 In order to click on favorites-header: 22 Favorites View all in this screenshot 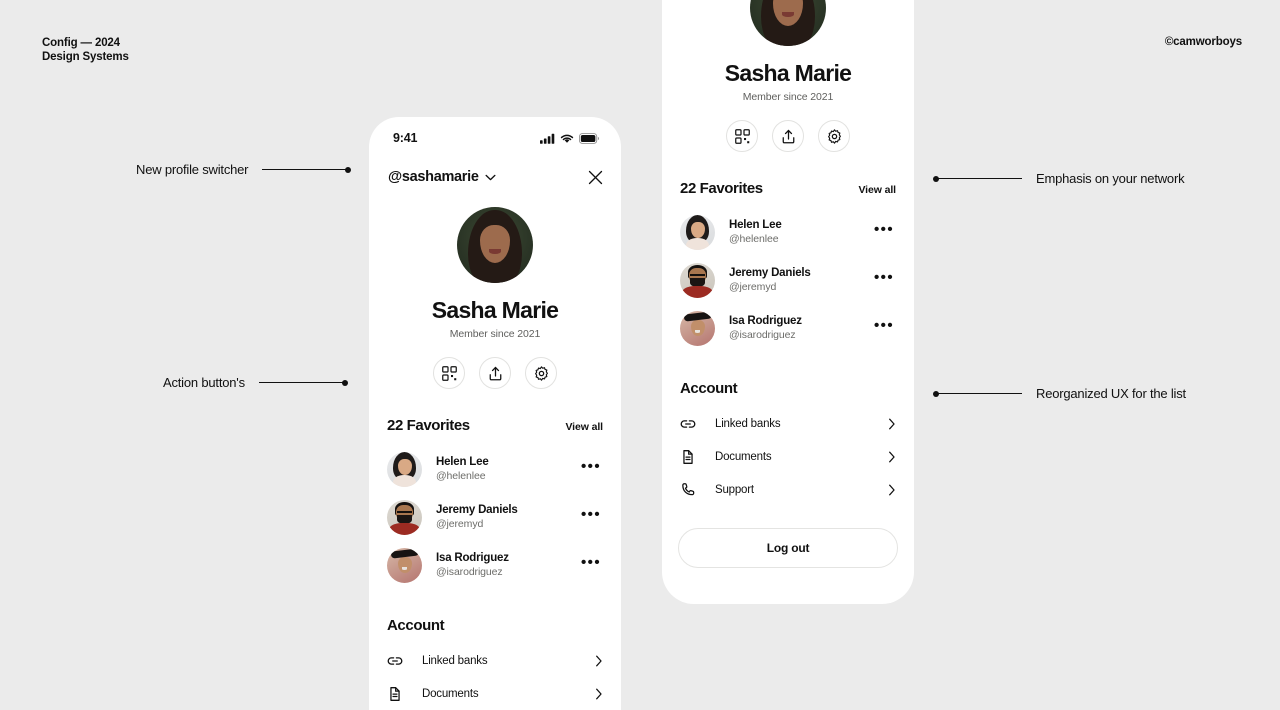, I will do `click(495, 425)`.